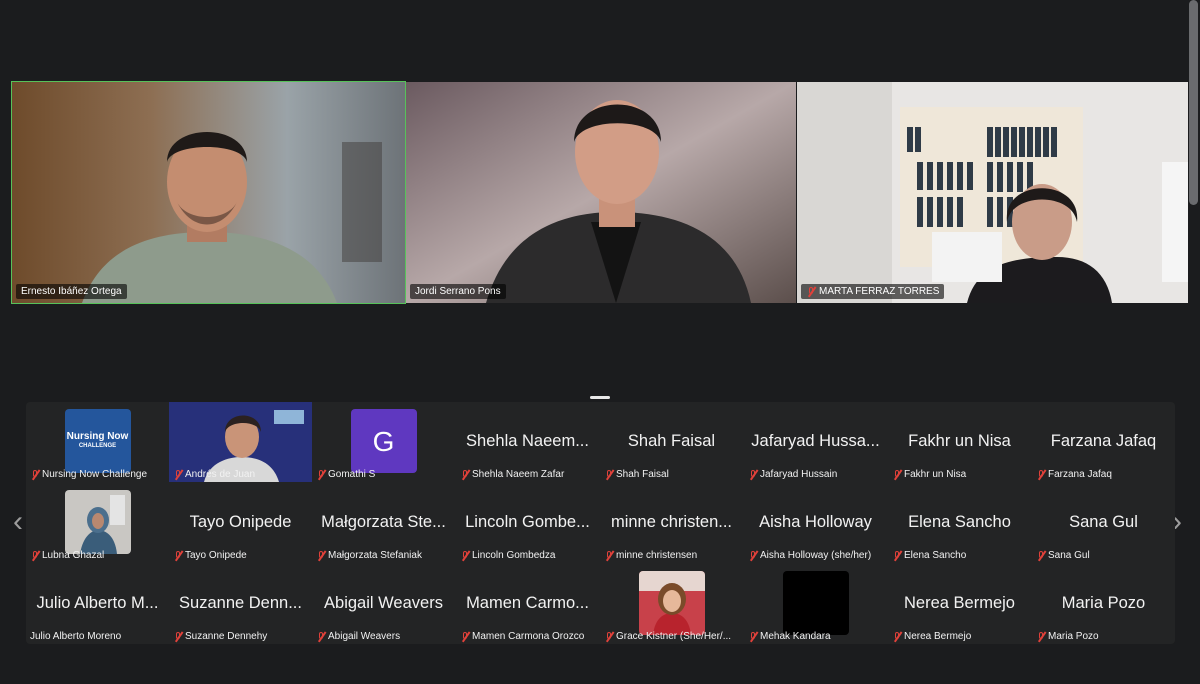  I want to click on participant-label: Shah Faisal, so click(636, 474).